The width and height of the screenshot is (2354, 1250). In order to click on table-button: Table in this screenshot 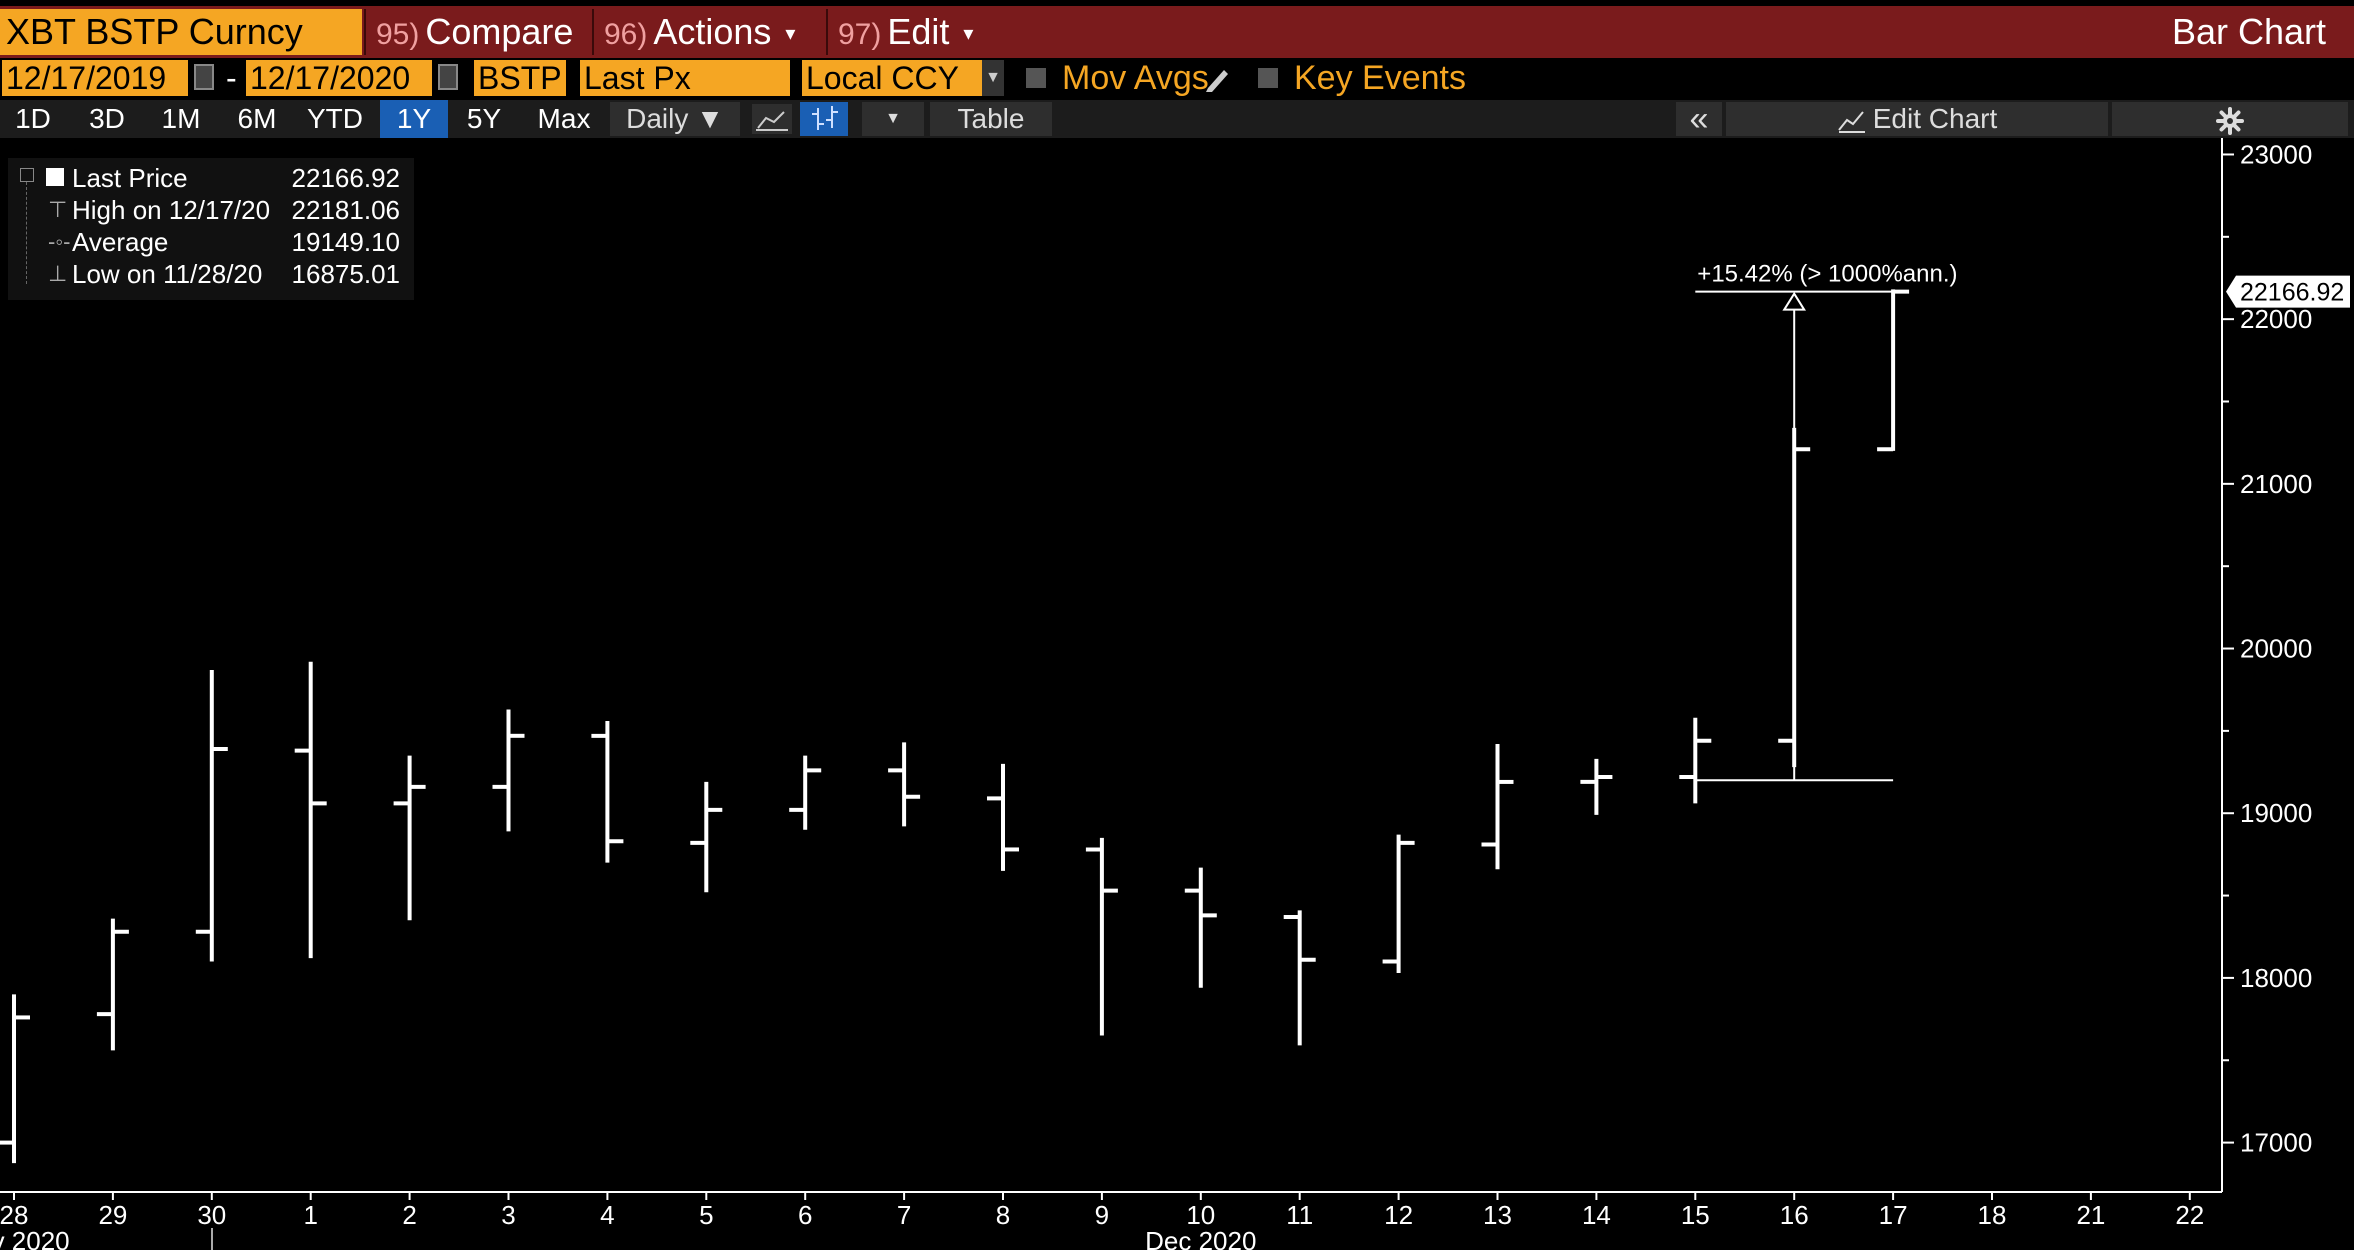, I will do `click(991, 119)`.